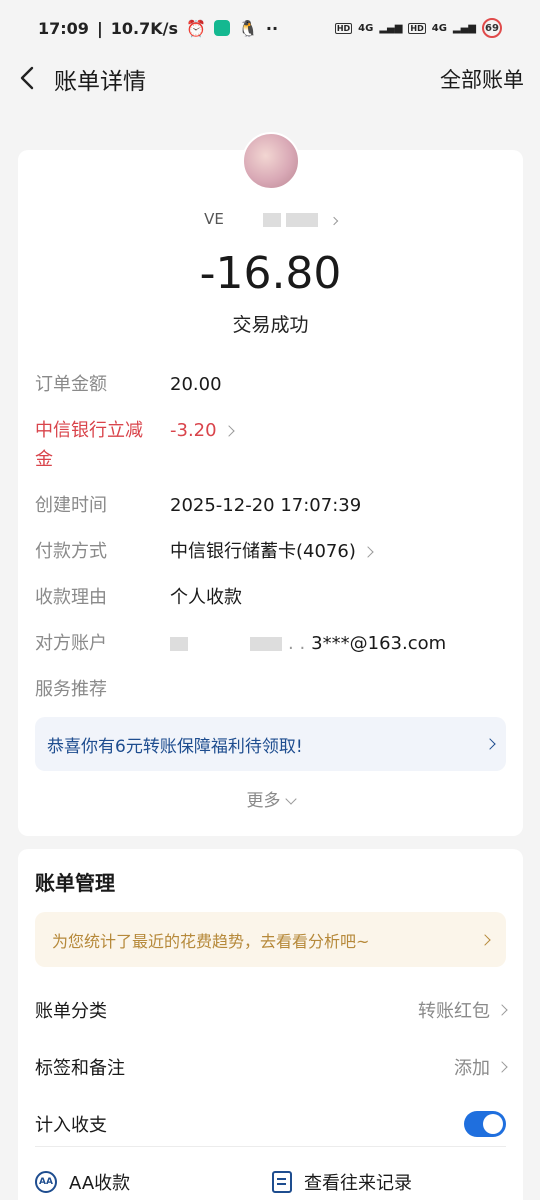 This screenshot has height=1200, width=540. Describe the element at coordinates (175, 746) in the screenshot. I see `promo-text: 恭喜你有6元转账保障福利待领取!` at that location.